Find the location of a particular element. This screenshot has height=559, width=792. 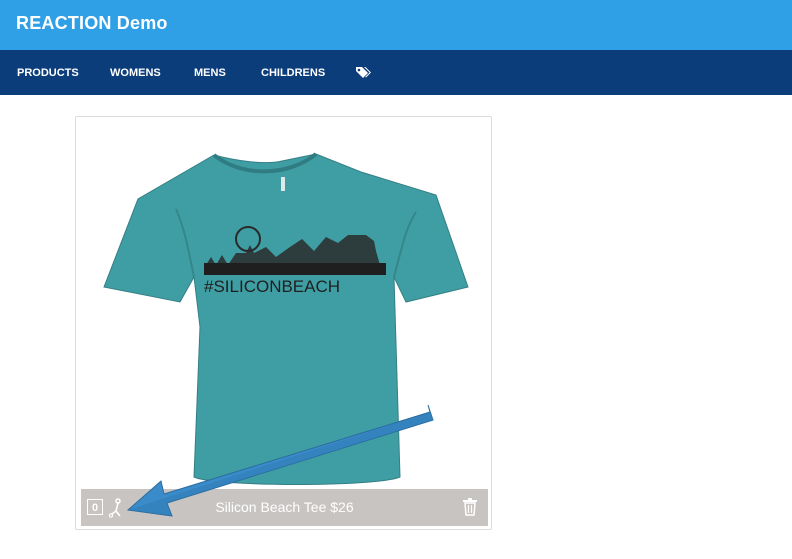

nav-item-mens: MENS is located at coordinates (210, 73).